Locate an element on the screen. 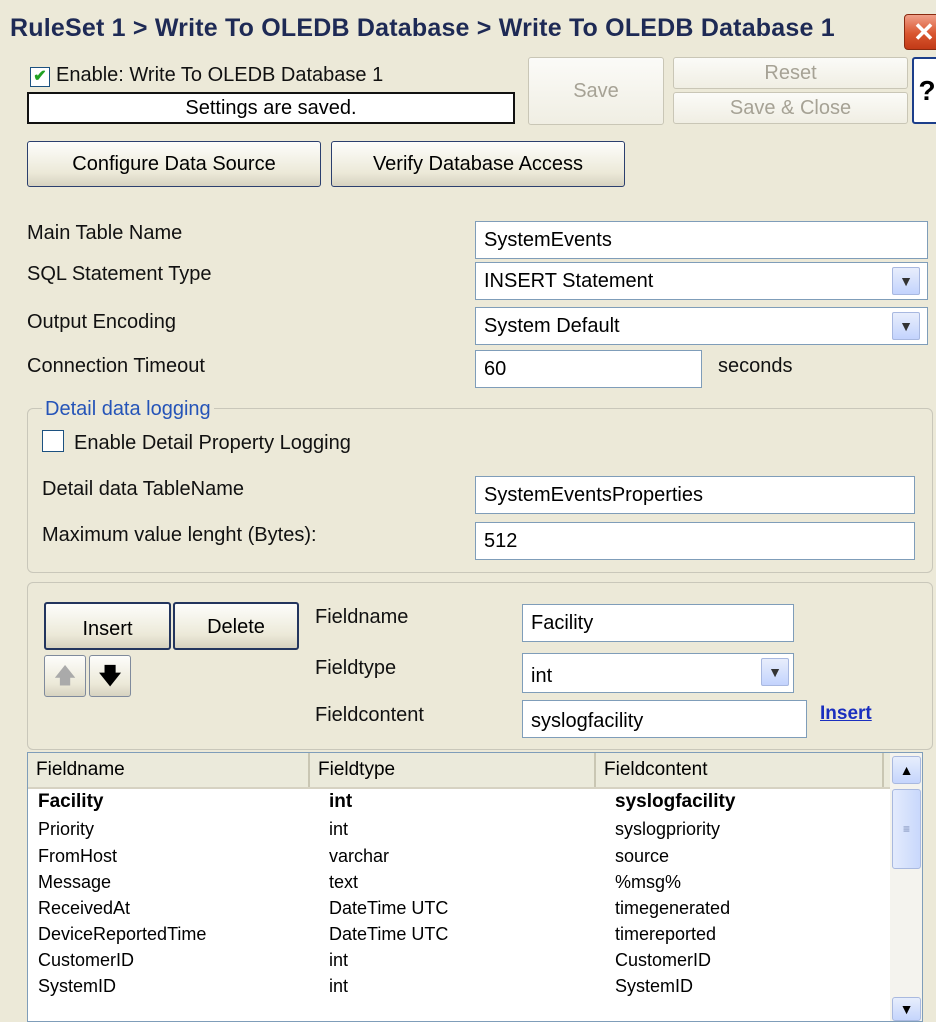 Image resolution: width=936 pixels, height=1022 pixels. table-row: ReceivedAt DateTime UTC timegenerated is located at coordinates (459, 908).